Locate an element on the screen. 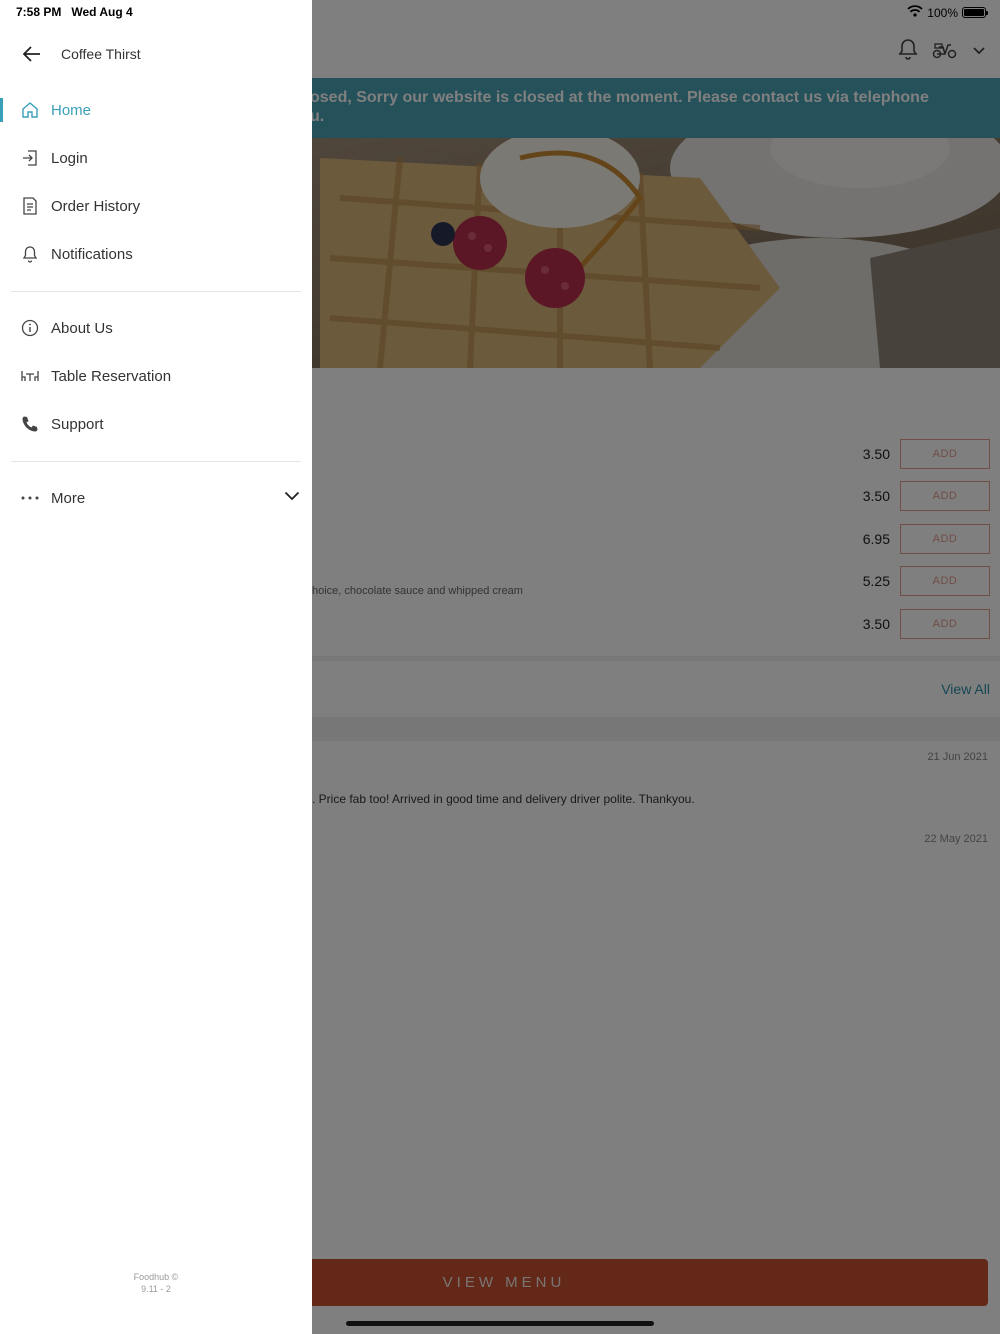 The height and width of the screenshot is (1334, 1000). drawer-more-section: More is located at coordinates (156, 498).